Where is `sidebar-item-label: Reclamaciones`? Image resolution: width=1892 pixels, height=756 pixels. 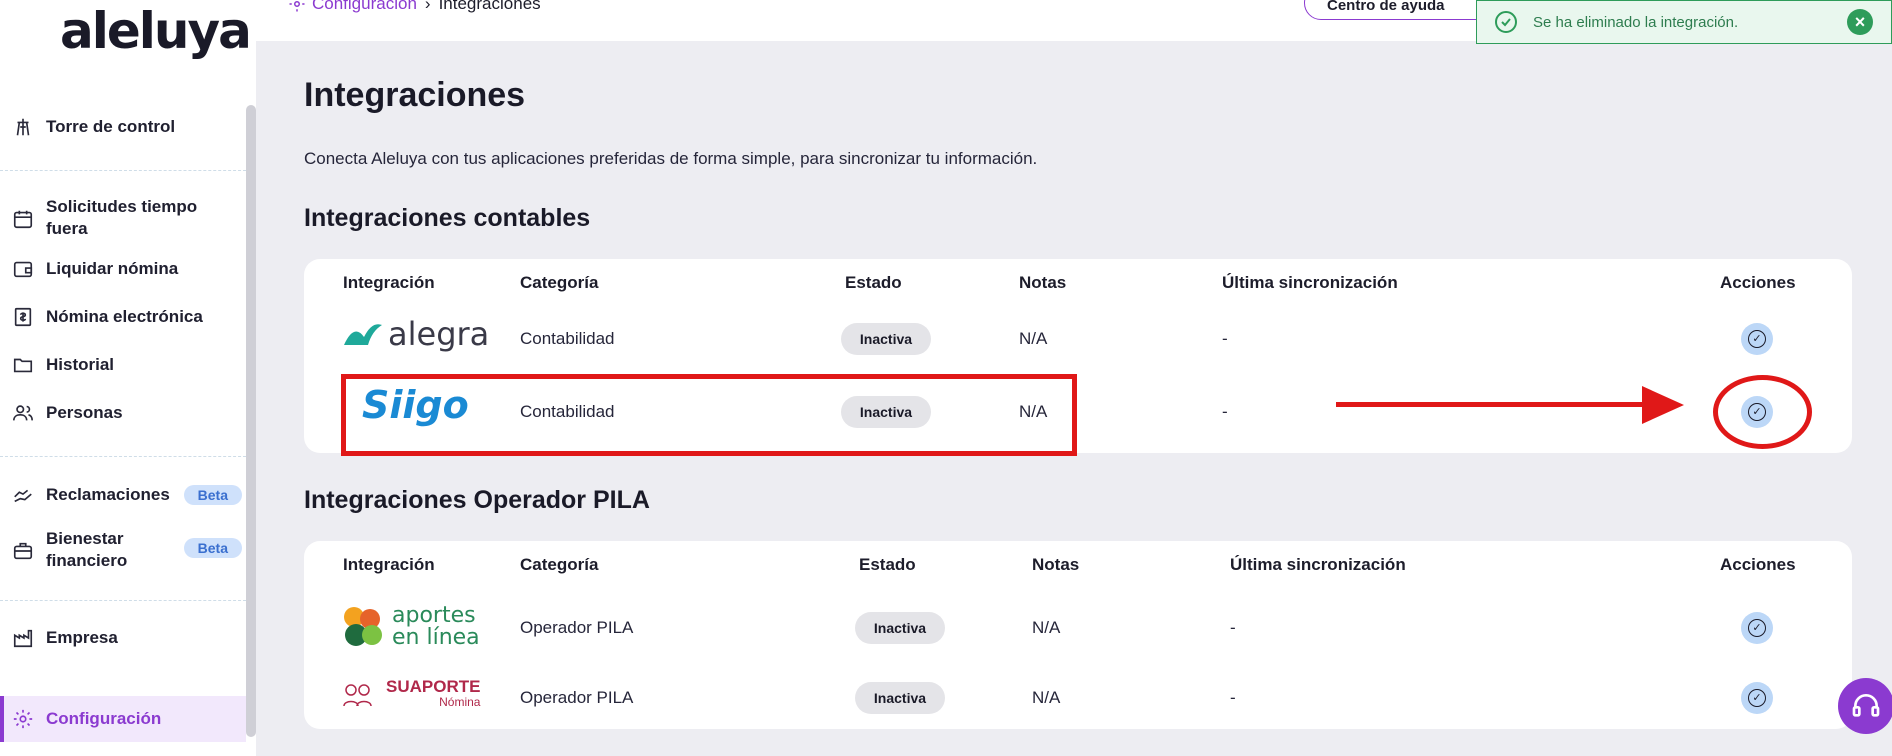
sidebar-item-label: Reclamaciones is located at coordinates (108, 494).